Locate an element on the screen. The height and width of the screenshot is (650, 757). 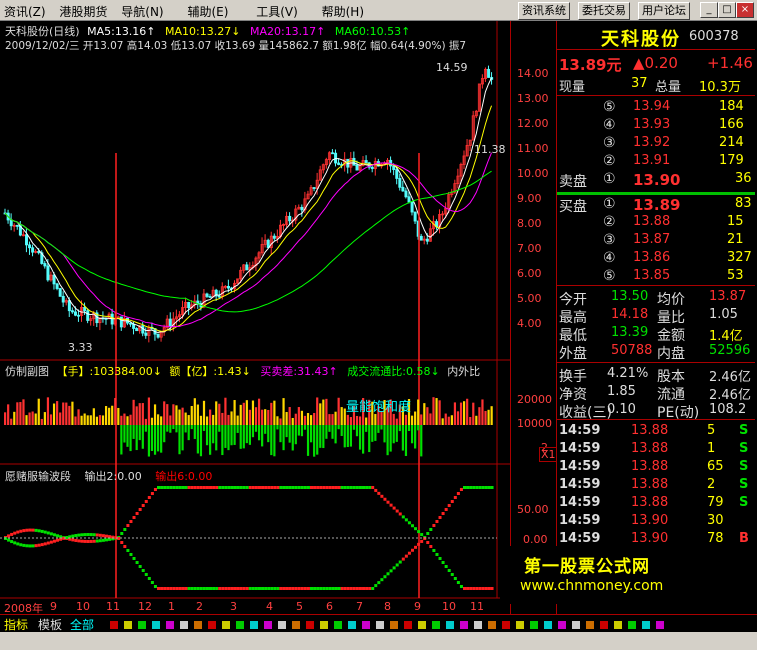
menu-item-assist: 辅助(E) is located at coordinates (207, 11).